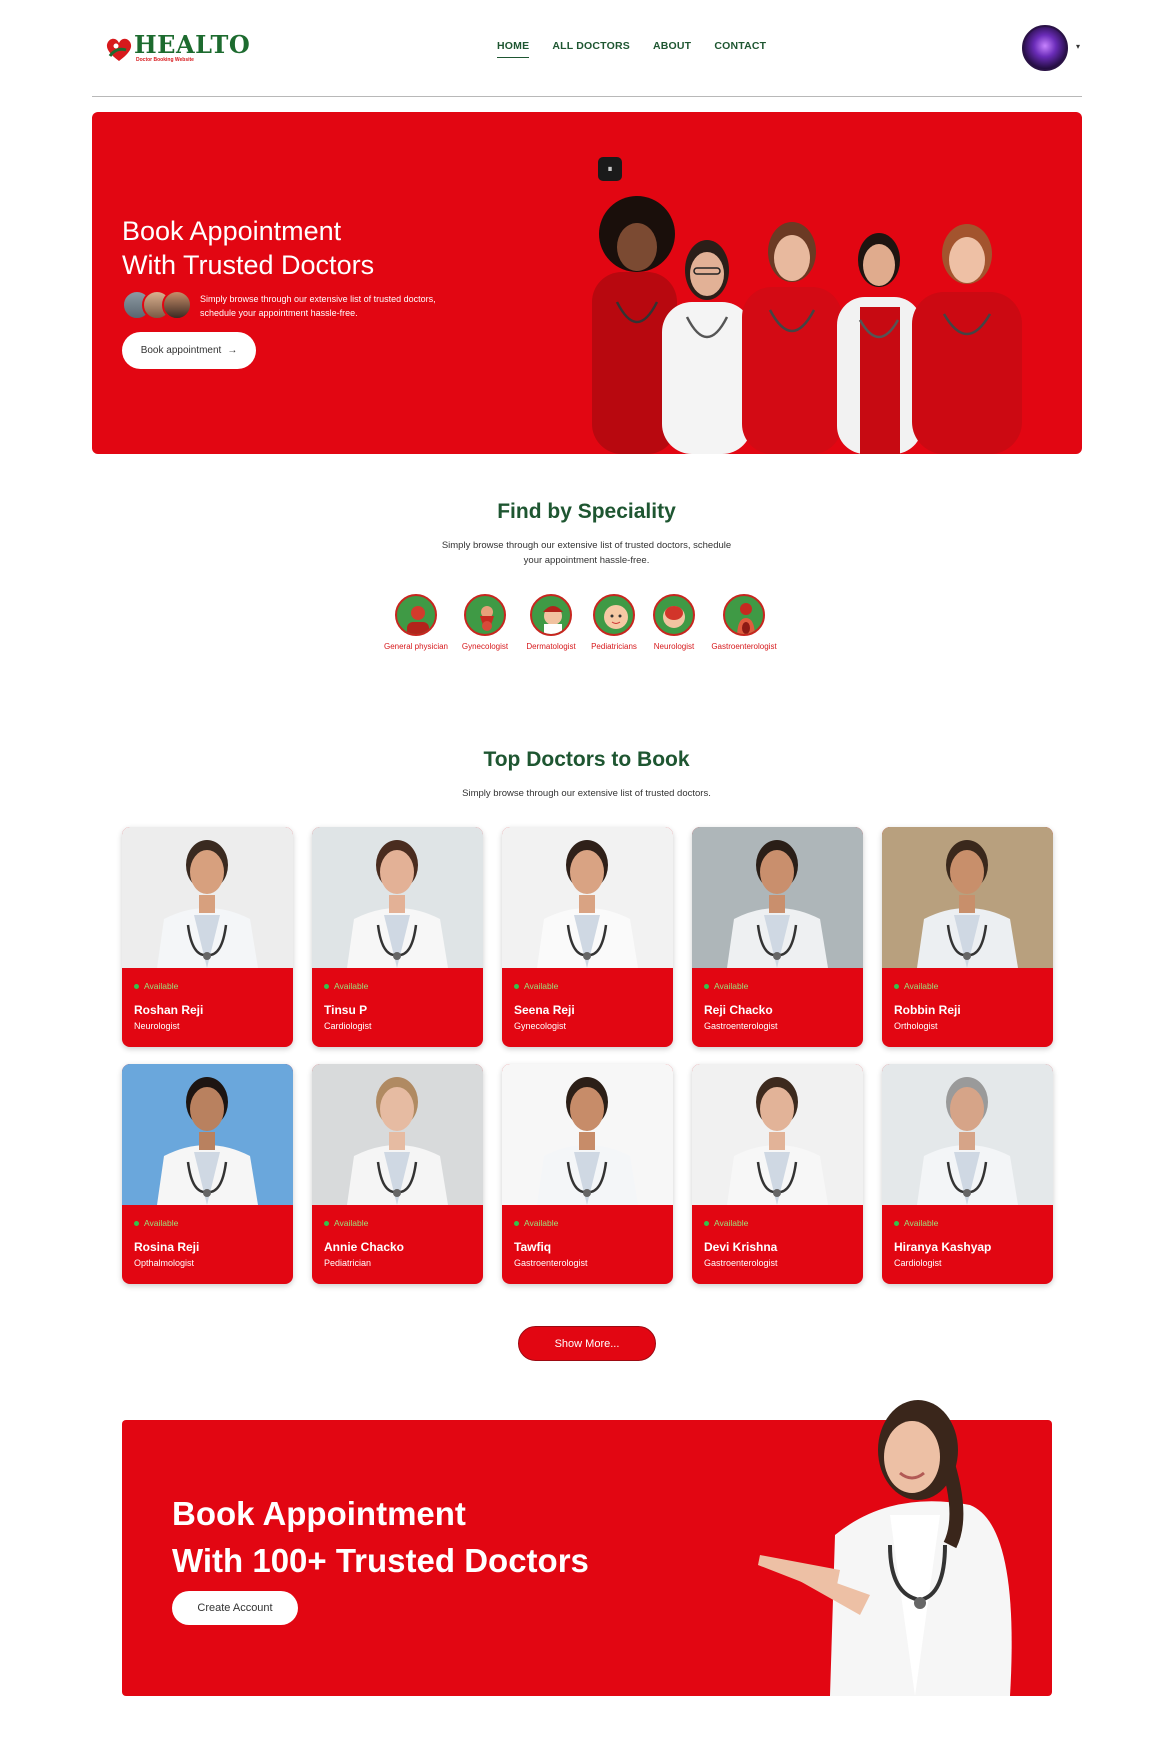 Image resolution: width=1173 pixels, height=1751 pixels. Describe the element at coordinates (119, 49) in the screenshot. I see `heart-logo-icon` at that location.